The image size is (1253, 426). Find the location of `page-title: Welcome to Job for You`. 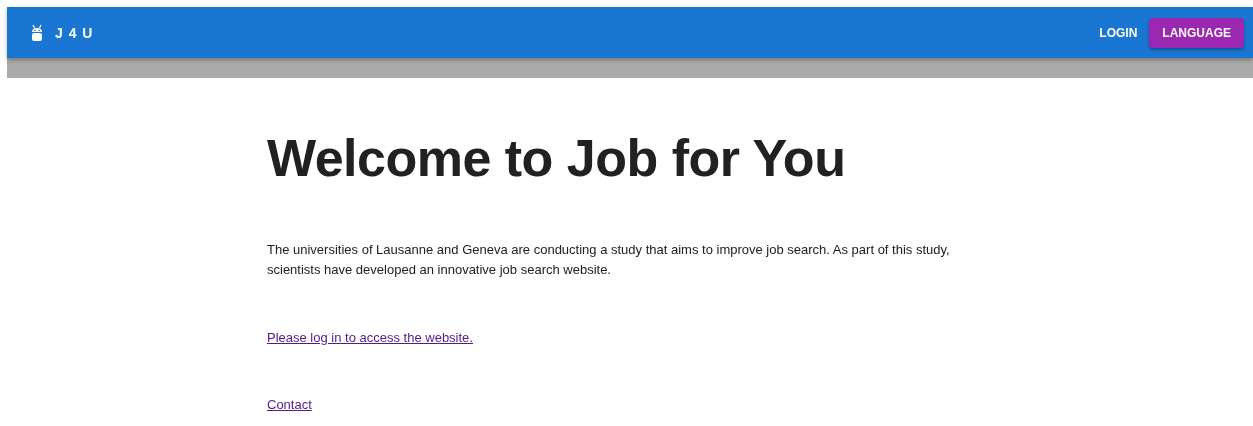

page-title: Welcome to Job for You is located at coordinates (557, 158).